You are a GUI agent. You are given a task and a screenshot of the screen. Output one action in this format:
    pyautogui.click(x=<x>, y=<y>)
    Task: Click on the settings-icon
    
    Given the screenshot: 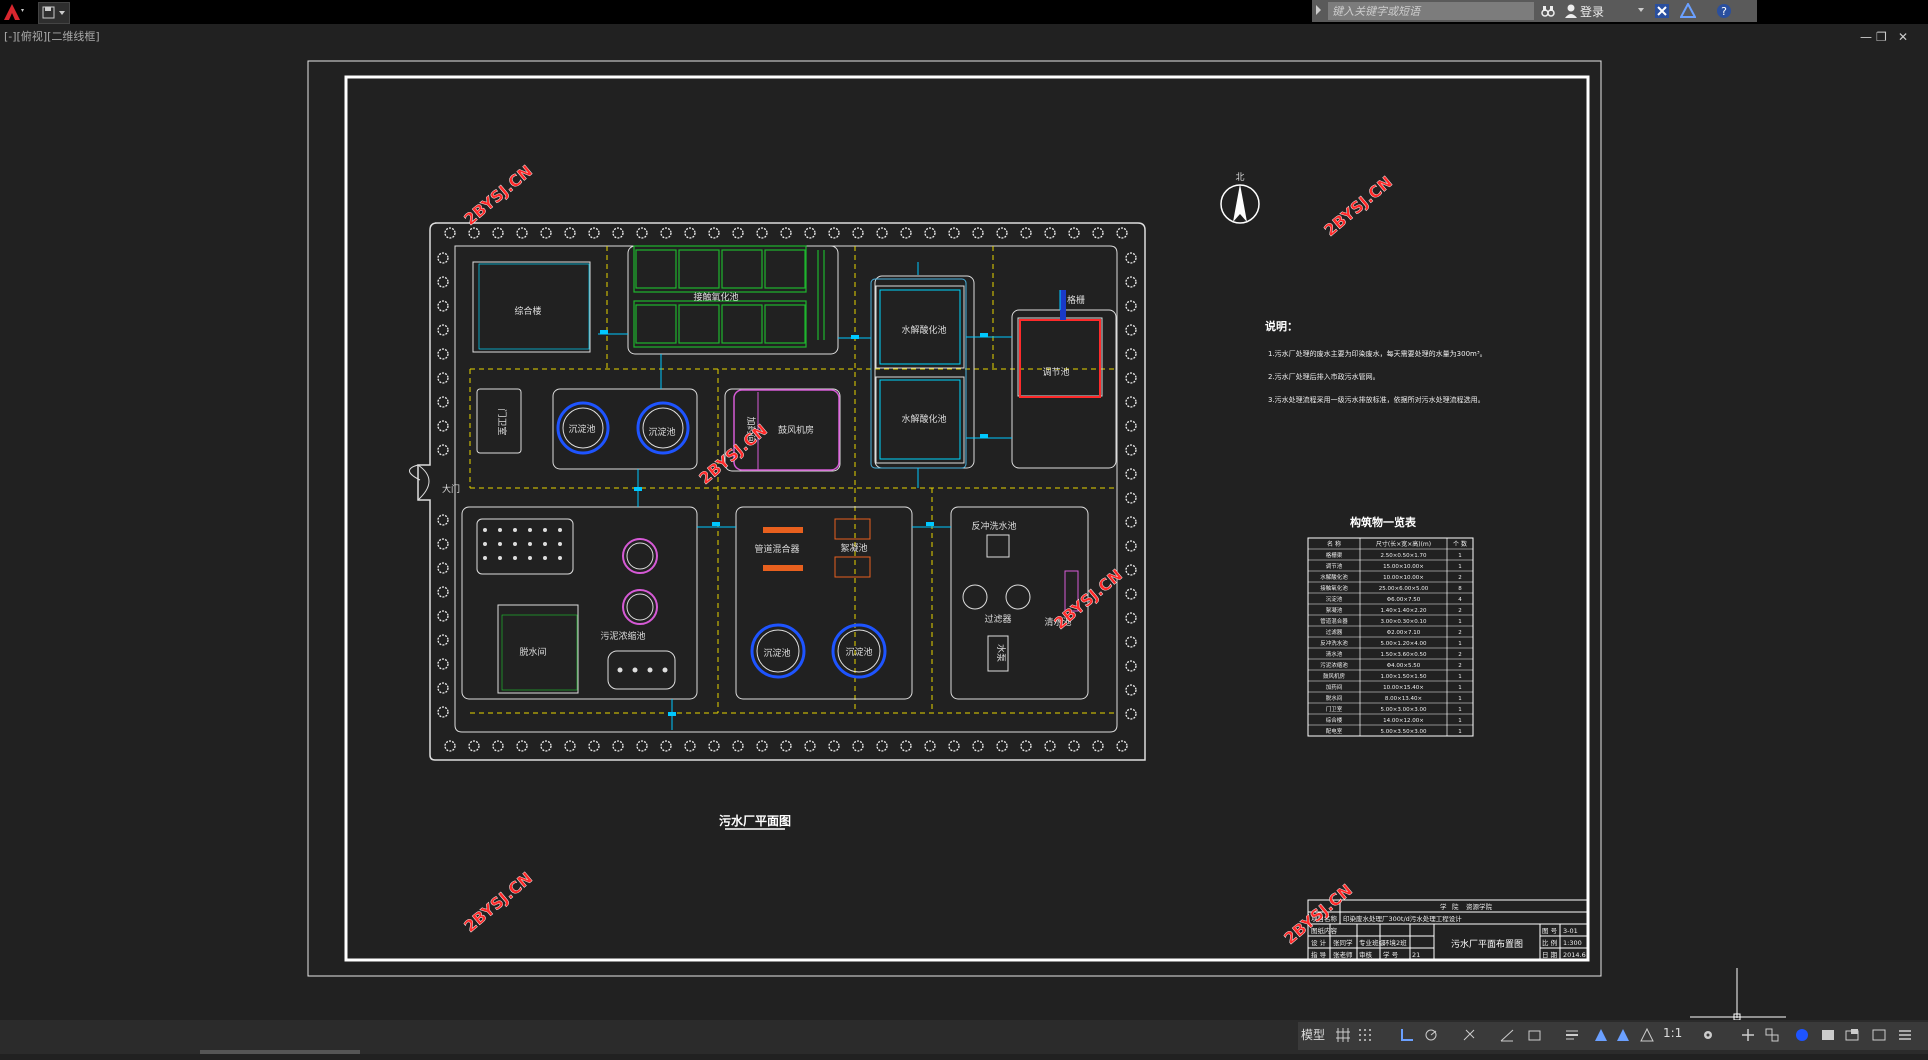 What is the action you would take?
    pyautogui.click(x=1708, y=1035)
    